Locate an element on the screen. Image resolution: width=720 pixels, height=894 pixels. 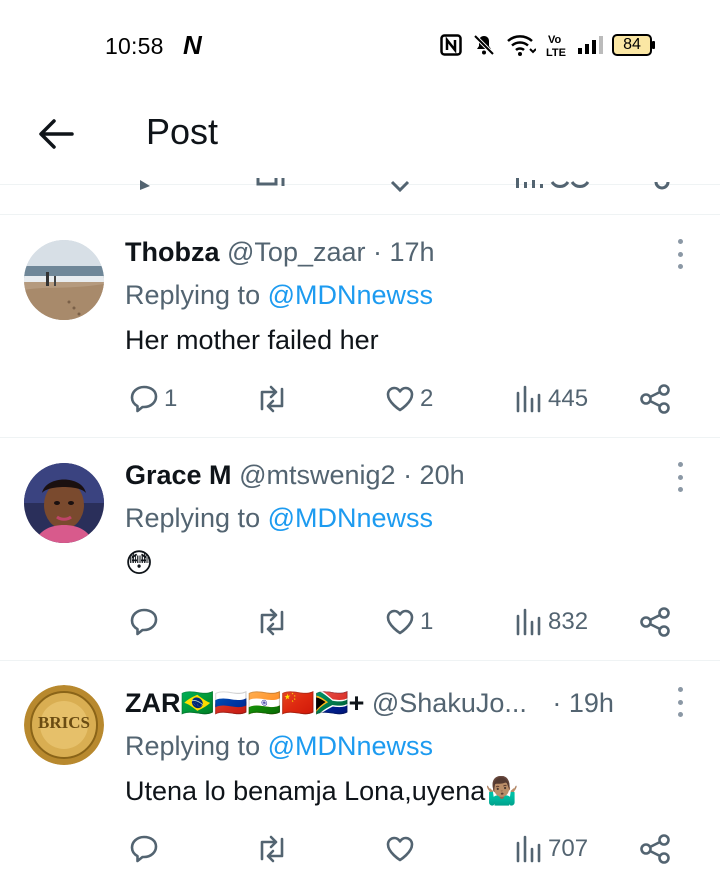
display-name: ZAR🇧🇷🇷🇺🇮🇳🇨🇳🇿🇦+ is located at coordinates (244, 703).